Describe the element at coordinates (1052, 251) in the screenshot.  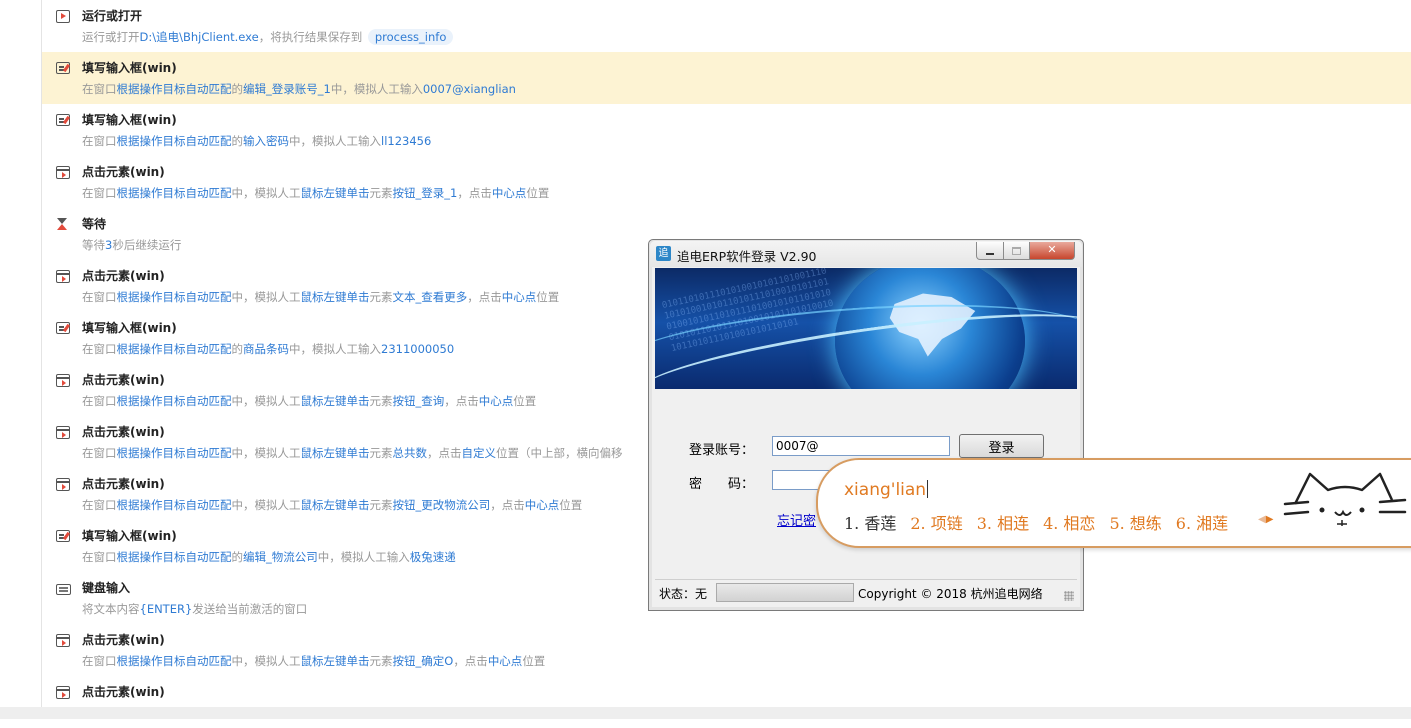
I see `close-button` at that location.